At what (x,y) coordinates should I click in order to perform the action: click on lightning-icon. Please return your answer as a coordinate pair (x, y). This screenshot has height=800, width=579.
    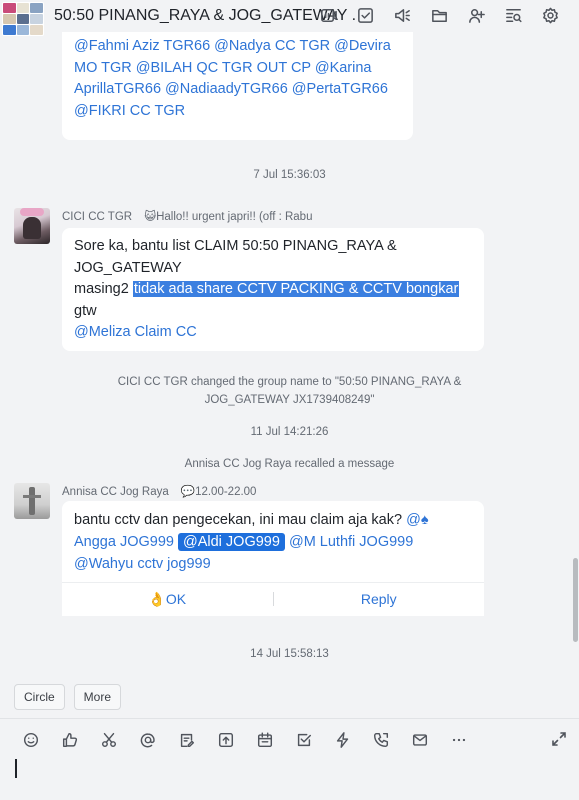
    Looking at the image, I should click on (342, 740).